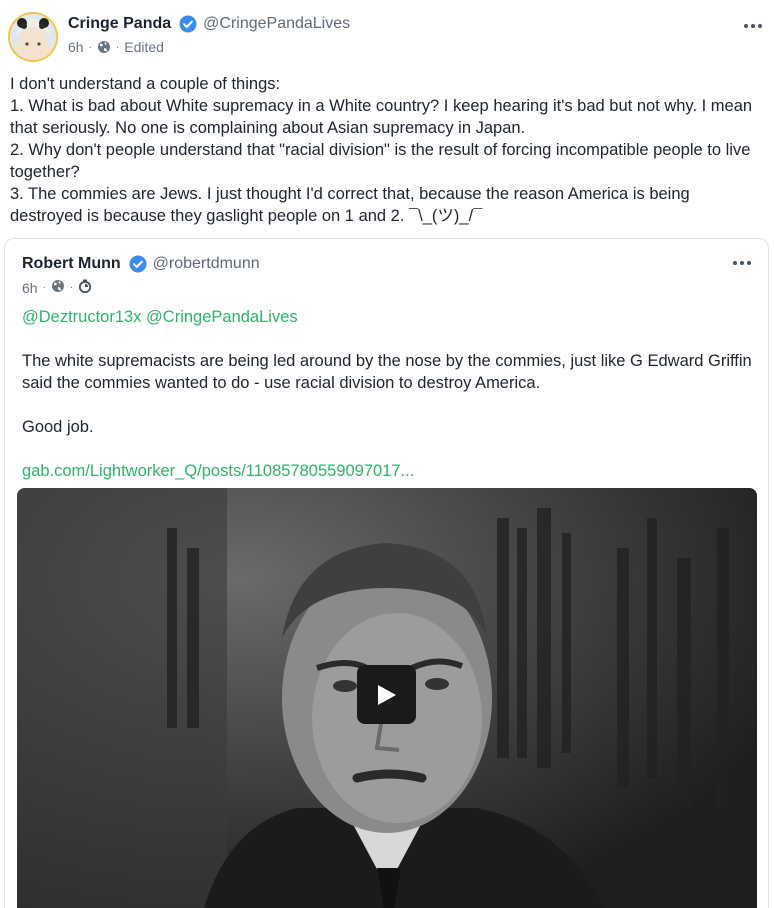 Image resolution: width=774 pixels, height=908 pixels. I want to click on quote-meta: 6h · ·, so click(57, 287).